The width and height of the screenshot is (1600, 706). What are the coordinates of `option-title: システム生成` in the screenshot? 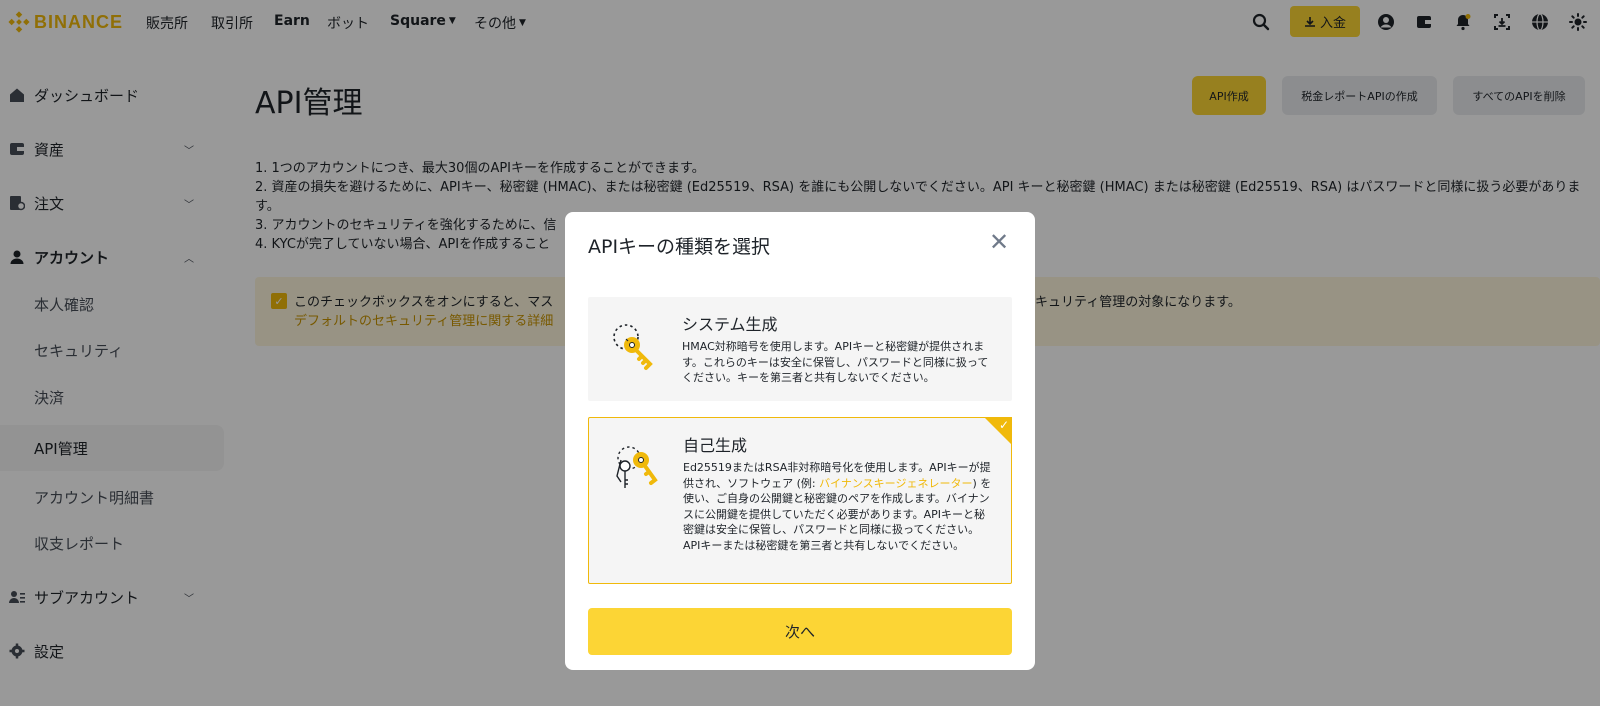 It's located at (730, 324).